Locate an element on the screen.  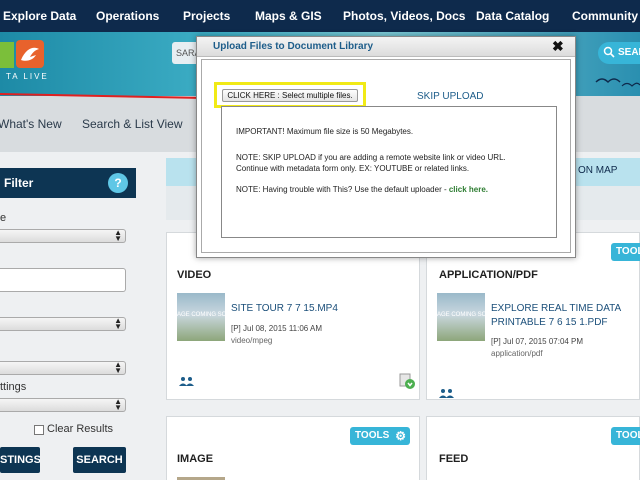
filter-header: Filter ? is located at coordinates (68, 183).